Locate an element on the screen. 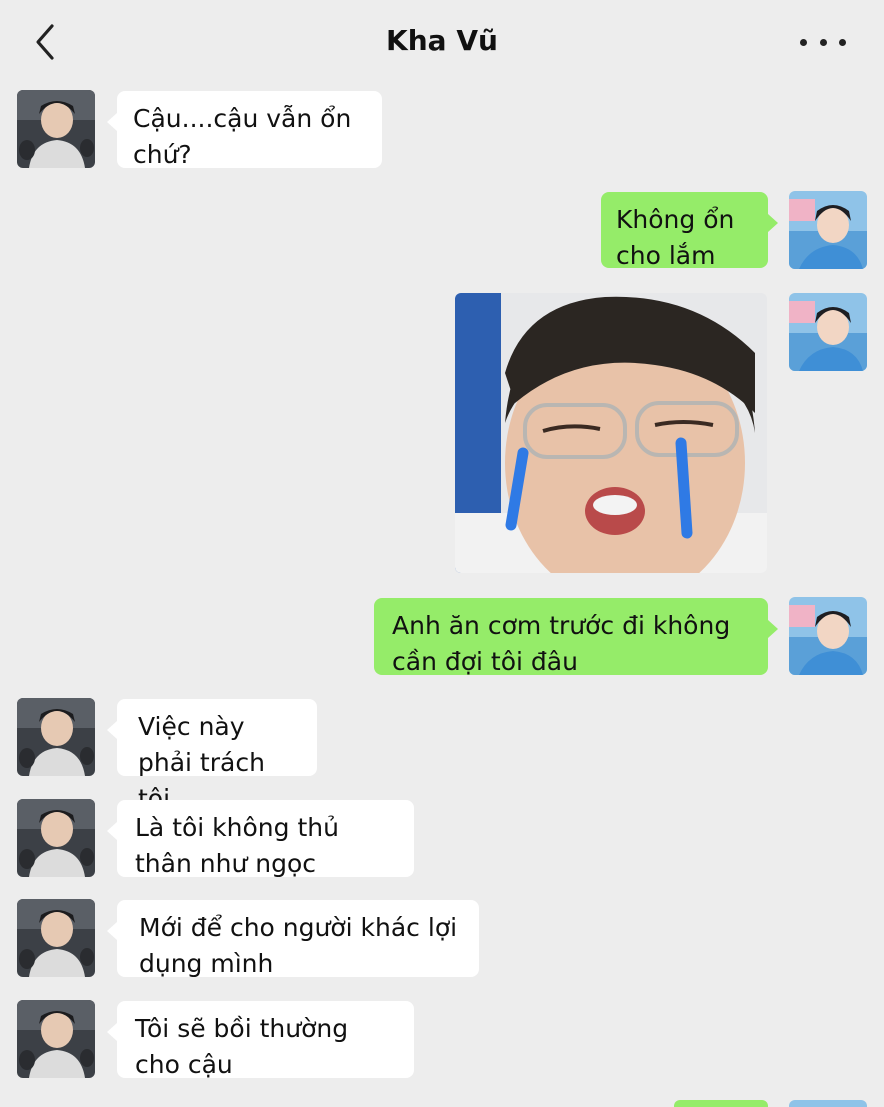 The width and height of the screenshot is (884, 1107). chat-title: Kha Vũ is located at coordinates (442, 40).